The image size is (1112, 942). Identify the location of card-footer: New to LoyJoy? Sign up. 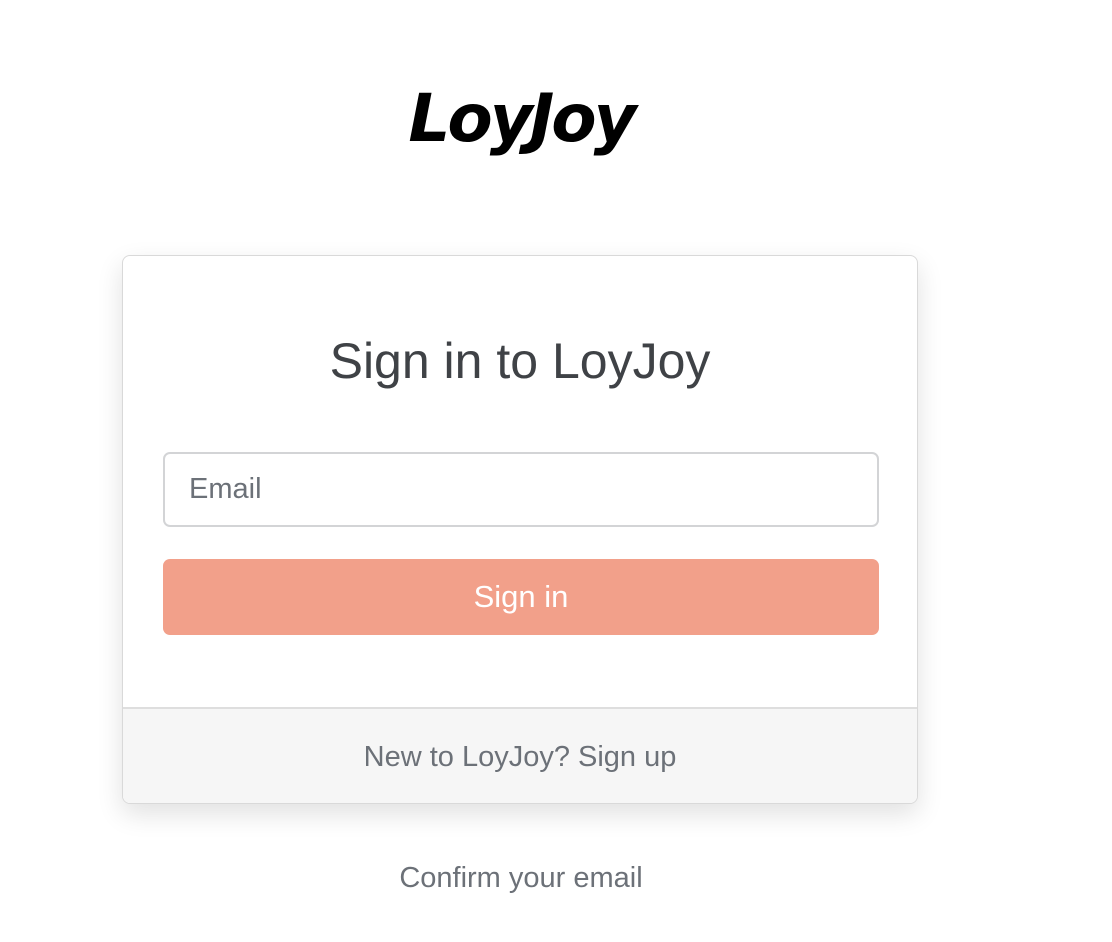
(520, 755).